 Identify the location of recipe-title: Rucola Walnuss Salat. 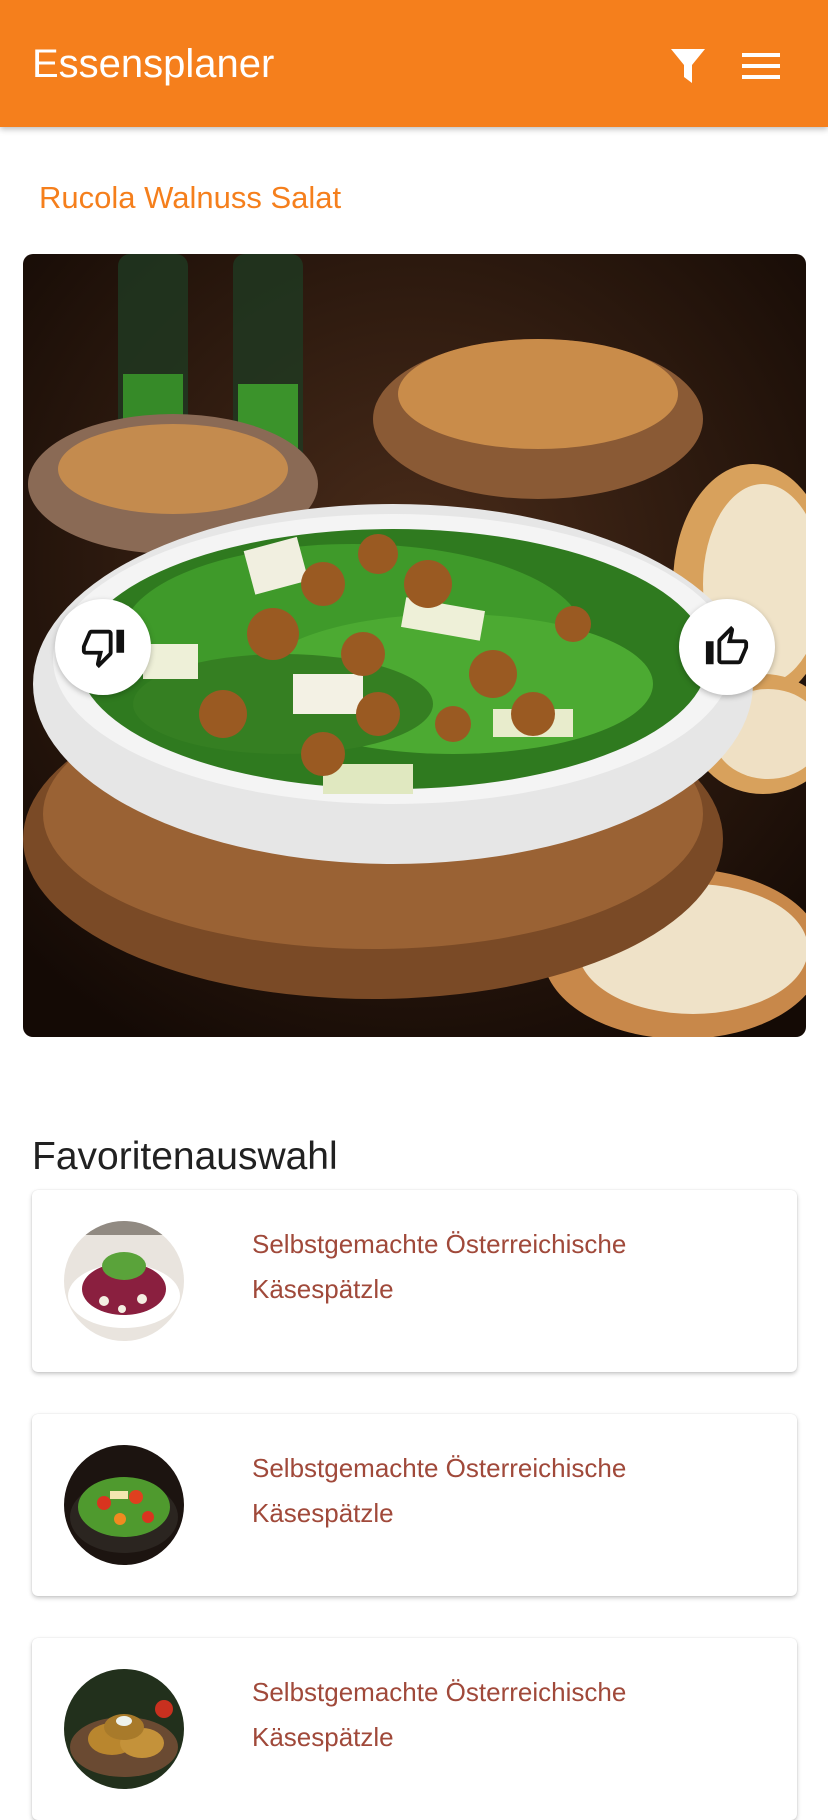
(190, 197).